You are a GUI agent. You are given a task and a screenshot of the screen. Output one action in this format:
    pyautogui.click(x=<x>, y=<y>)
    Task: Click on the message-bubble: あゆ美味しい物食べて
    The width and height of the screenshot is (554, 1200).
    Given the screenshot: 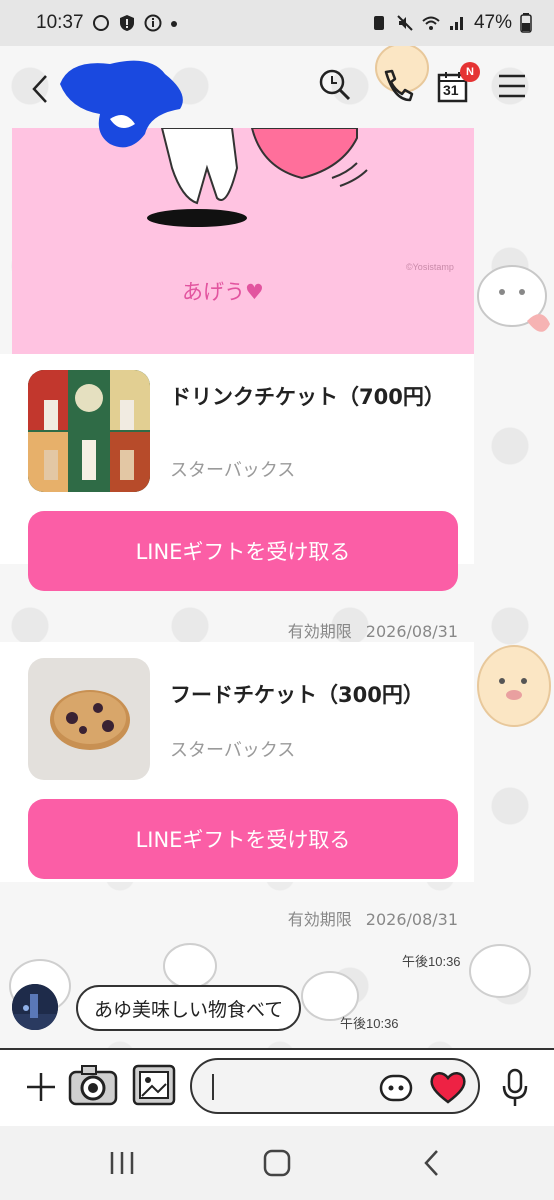 What is the action you would take?
    pyautogui.click(x=189, y=1008)
    